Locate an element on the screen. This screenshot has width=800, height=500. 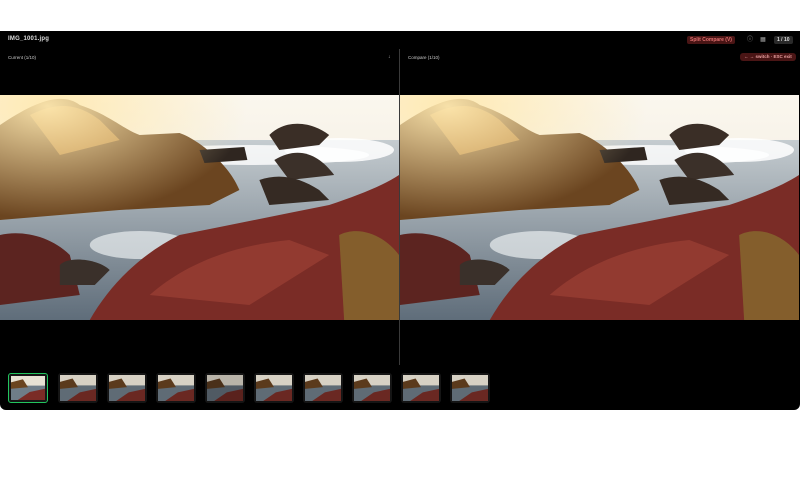
compare-pane-label: Compare (1/10) is located at coordinates (424, 57).